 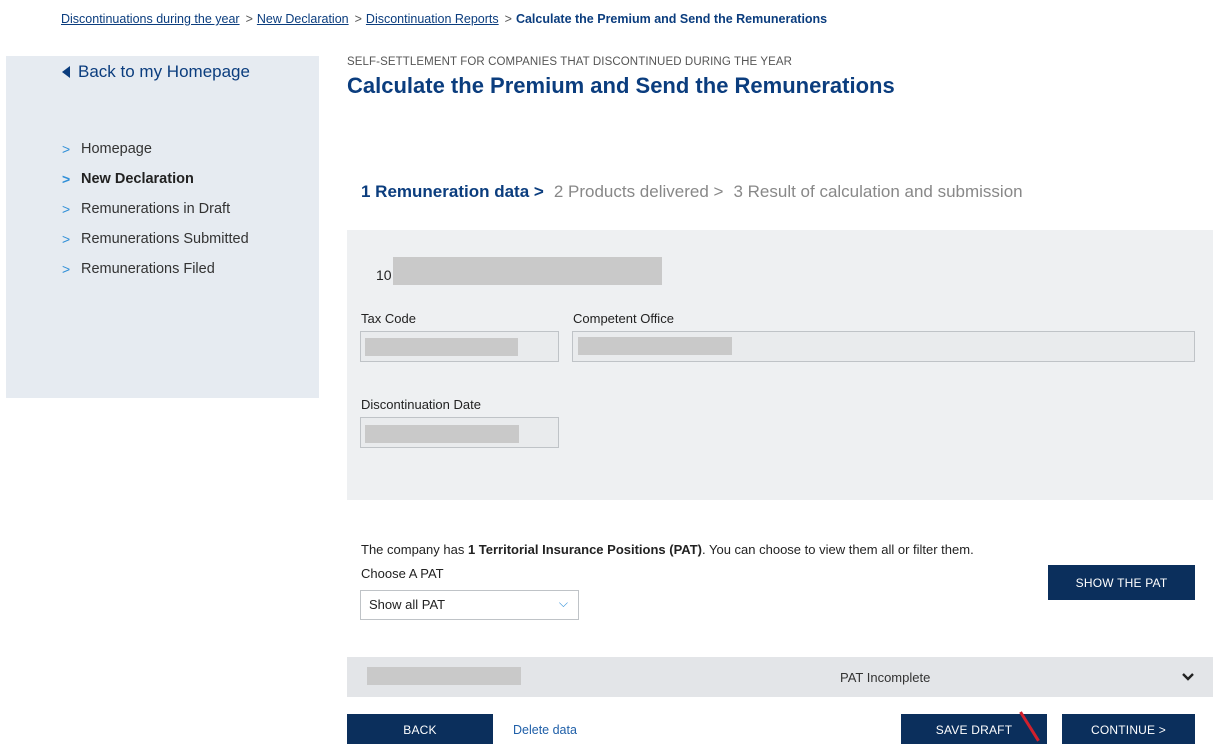 I want to click on redacted-tax-code, so click(x=441, y=347).